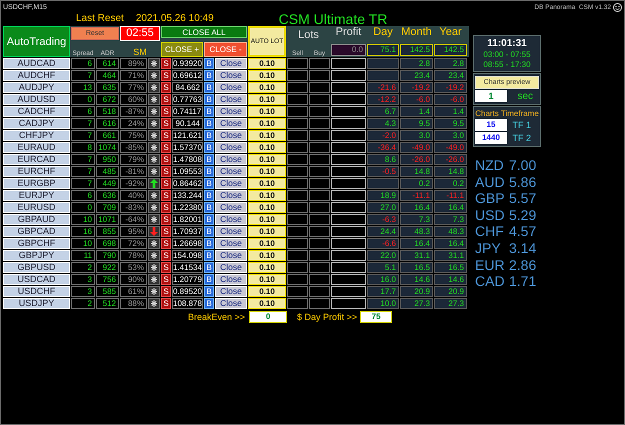  Describe the element at coordinates (36, 279) in the screenshot. I see `pair-button: USDCAD` at that location.